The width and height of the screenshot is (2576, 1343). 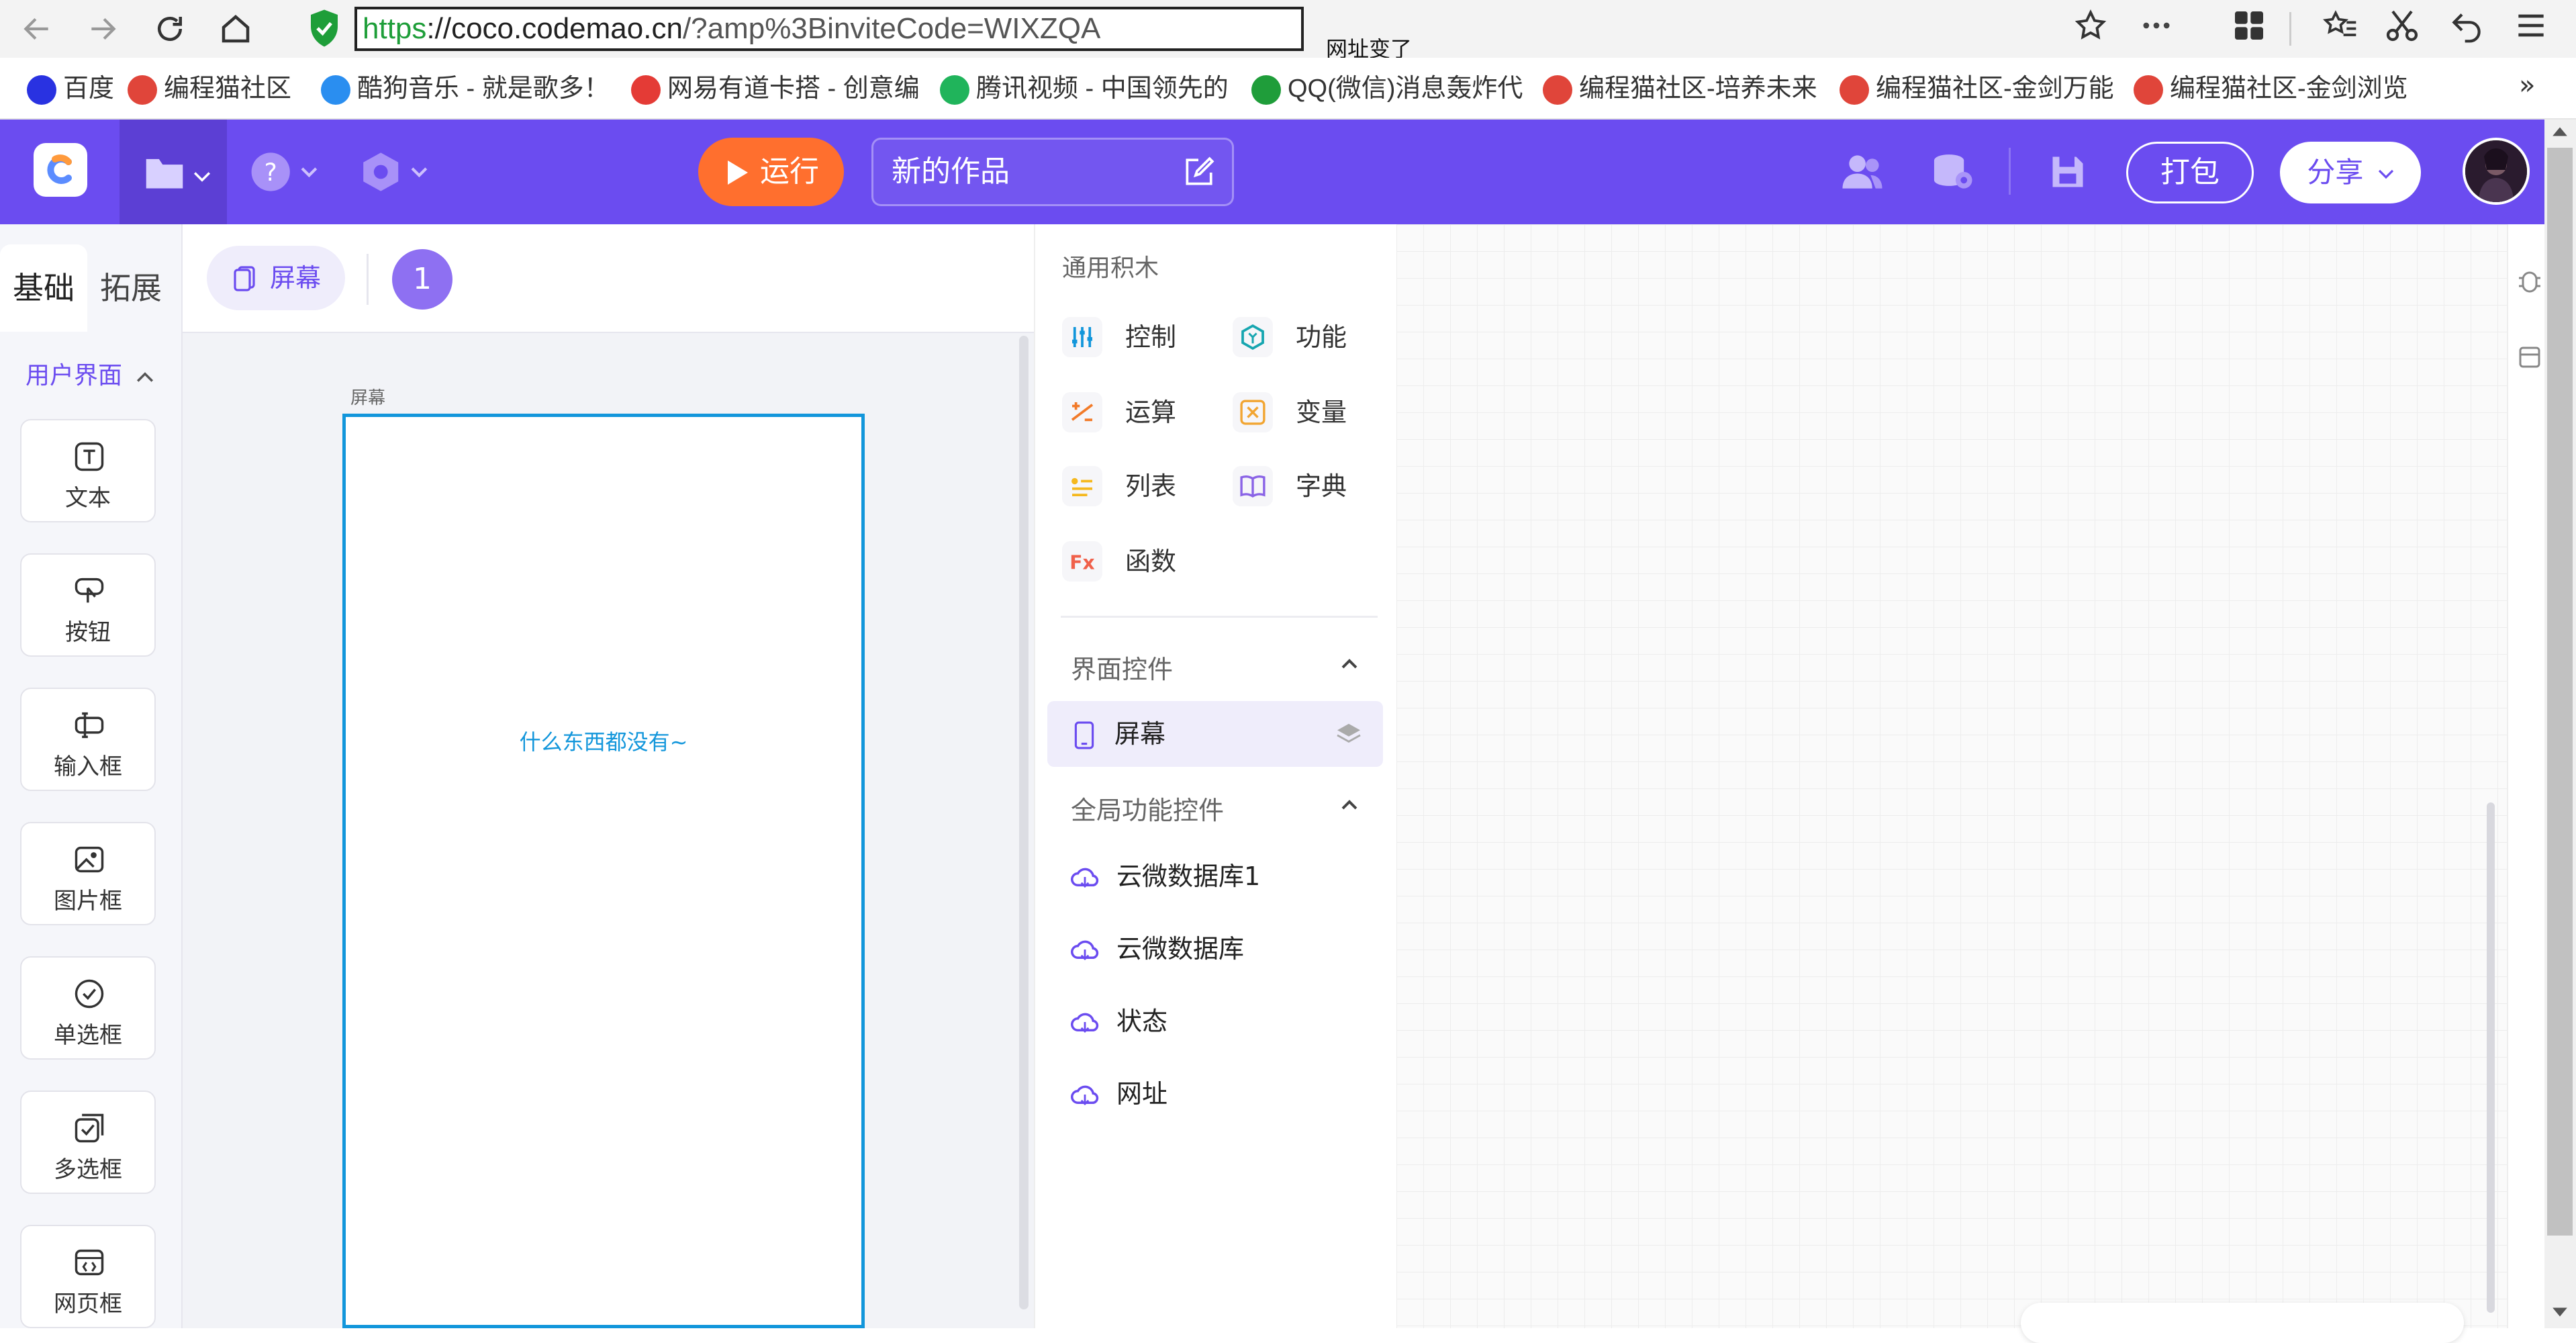 I want to click on screen-tab-label: 屏幕, so click(x=295, y=278).